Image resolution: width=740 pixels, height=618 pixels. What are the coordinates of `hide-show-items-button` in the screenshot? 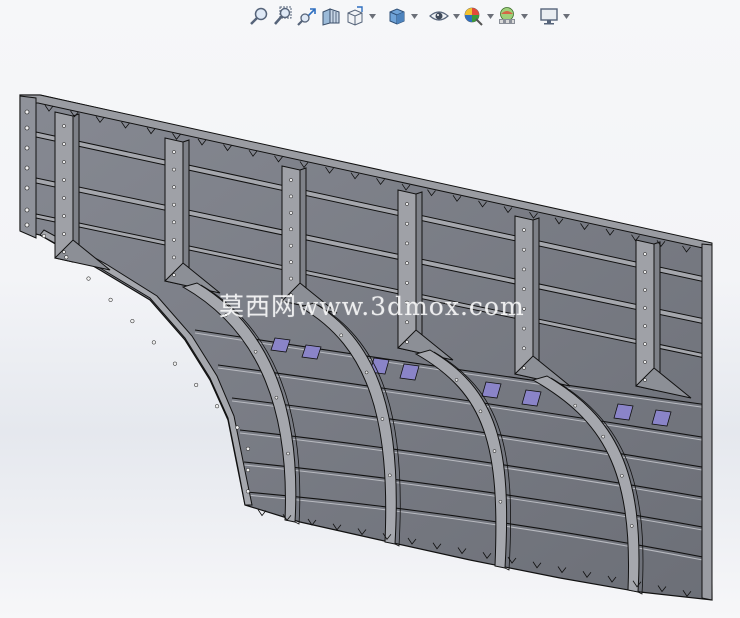 It's located at (439, 16).